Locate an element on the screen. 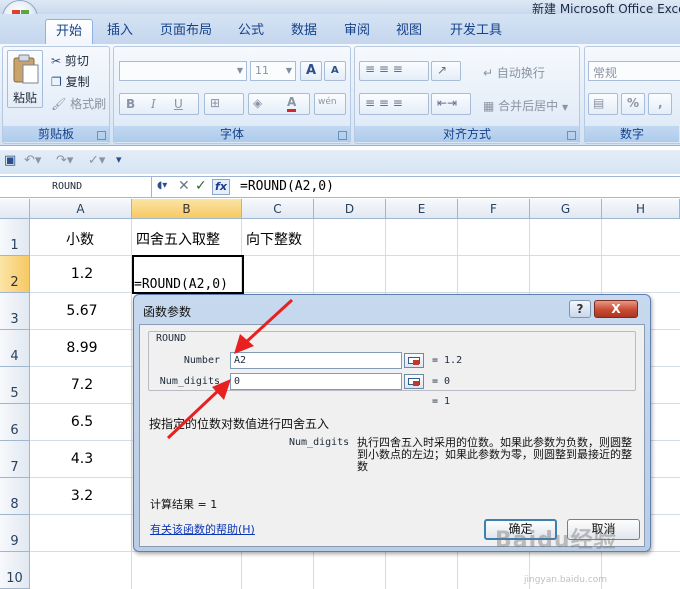  name-box: ROUND is located at coordinates (76, 187).